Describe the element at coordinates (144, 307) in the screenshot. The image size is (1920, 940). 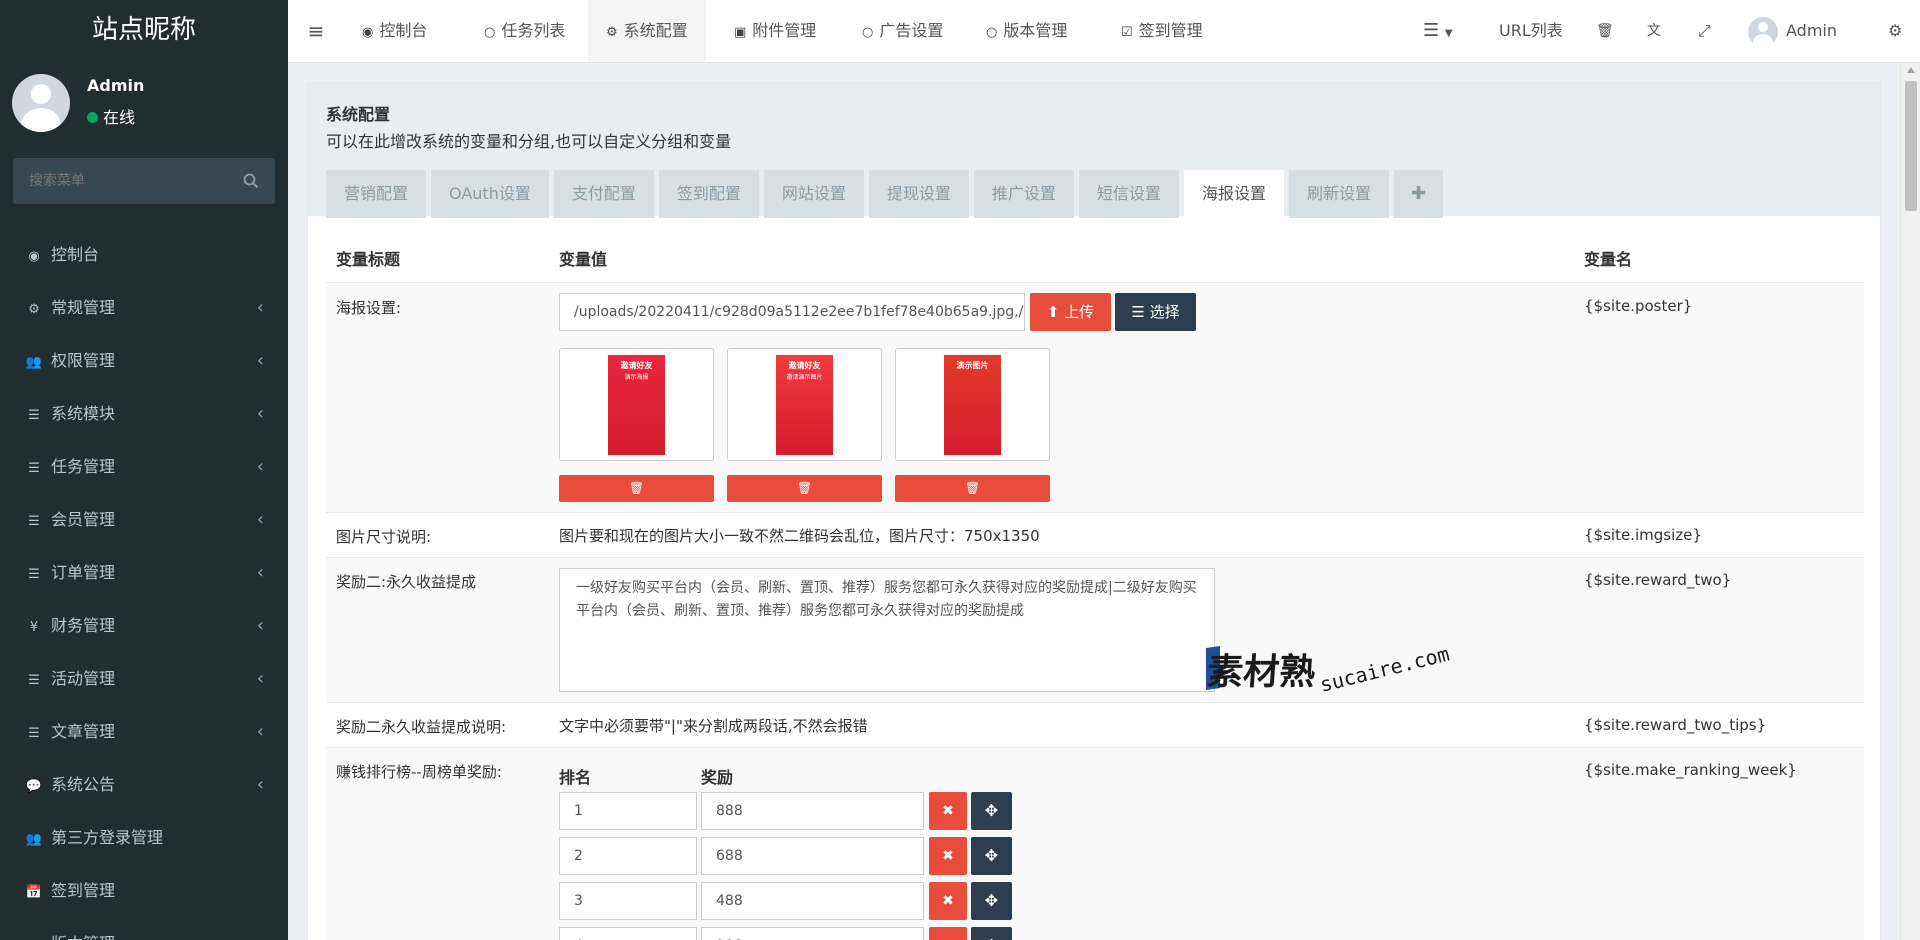
I see `sidebar-item-1: ⚙ 常规管理 ‹` at that location.